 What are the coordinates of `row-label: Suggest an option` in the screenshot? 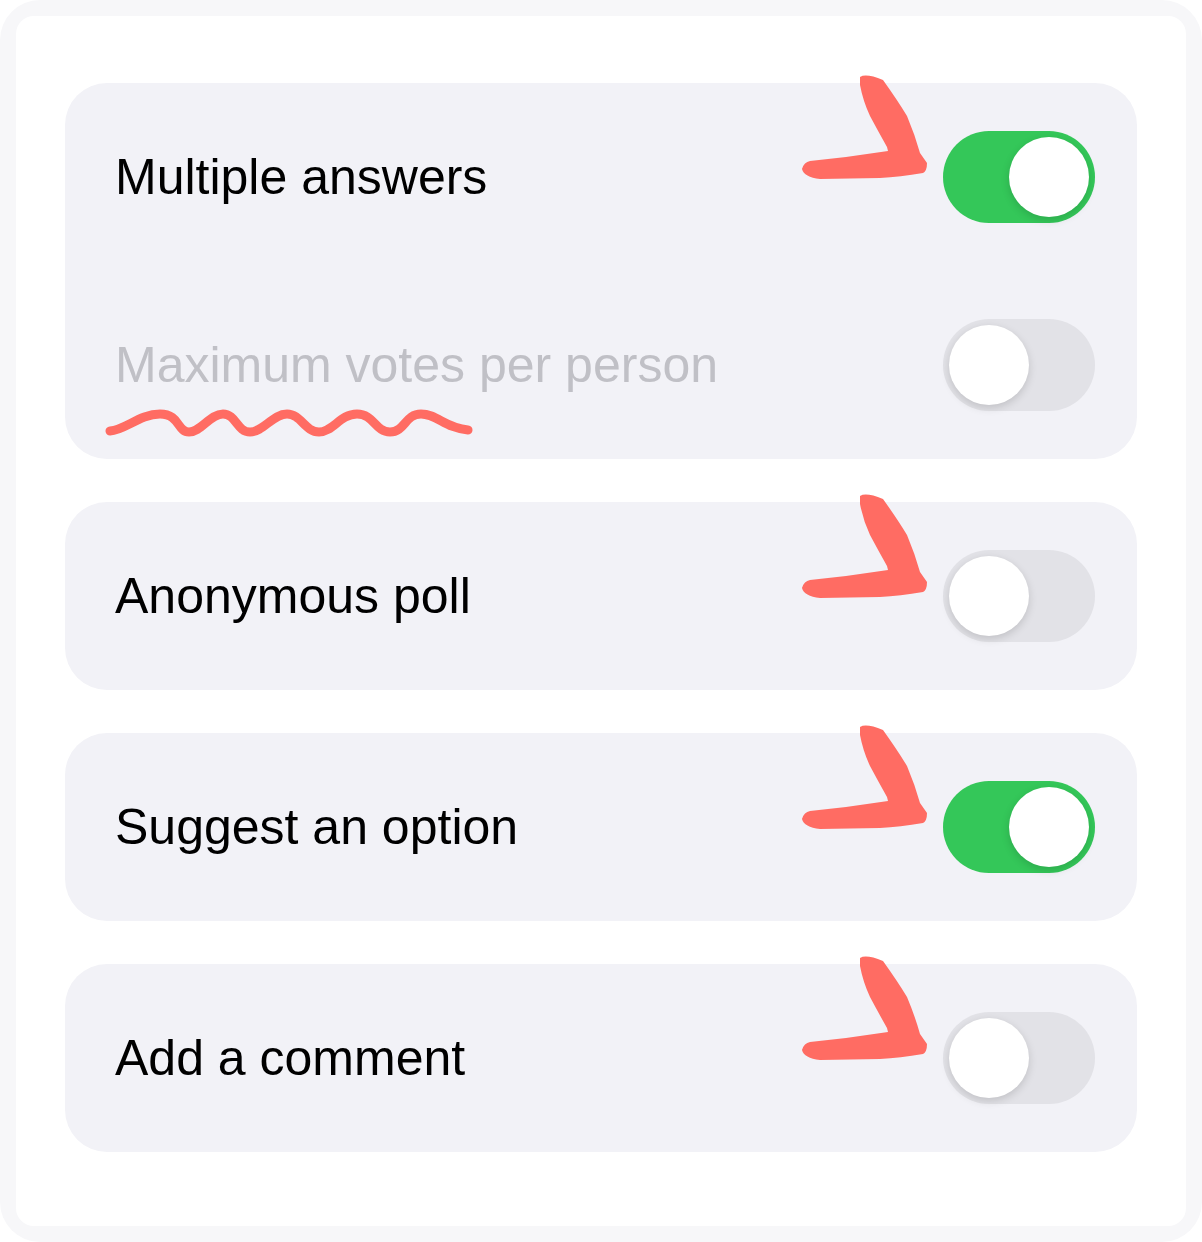 It's located at (317, 827).